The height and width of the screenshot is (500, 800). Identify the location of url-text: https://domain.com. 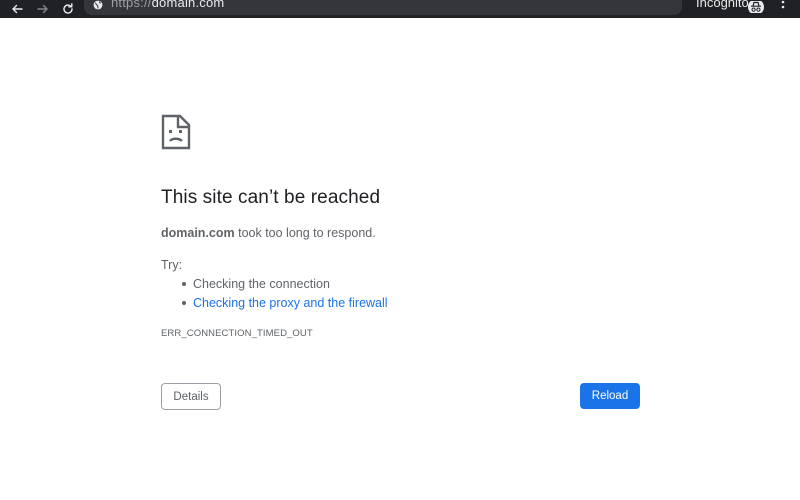
(167, 5).